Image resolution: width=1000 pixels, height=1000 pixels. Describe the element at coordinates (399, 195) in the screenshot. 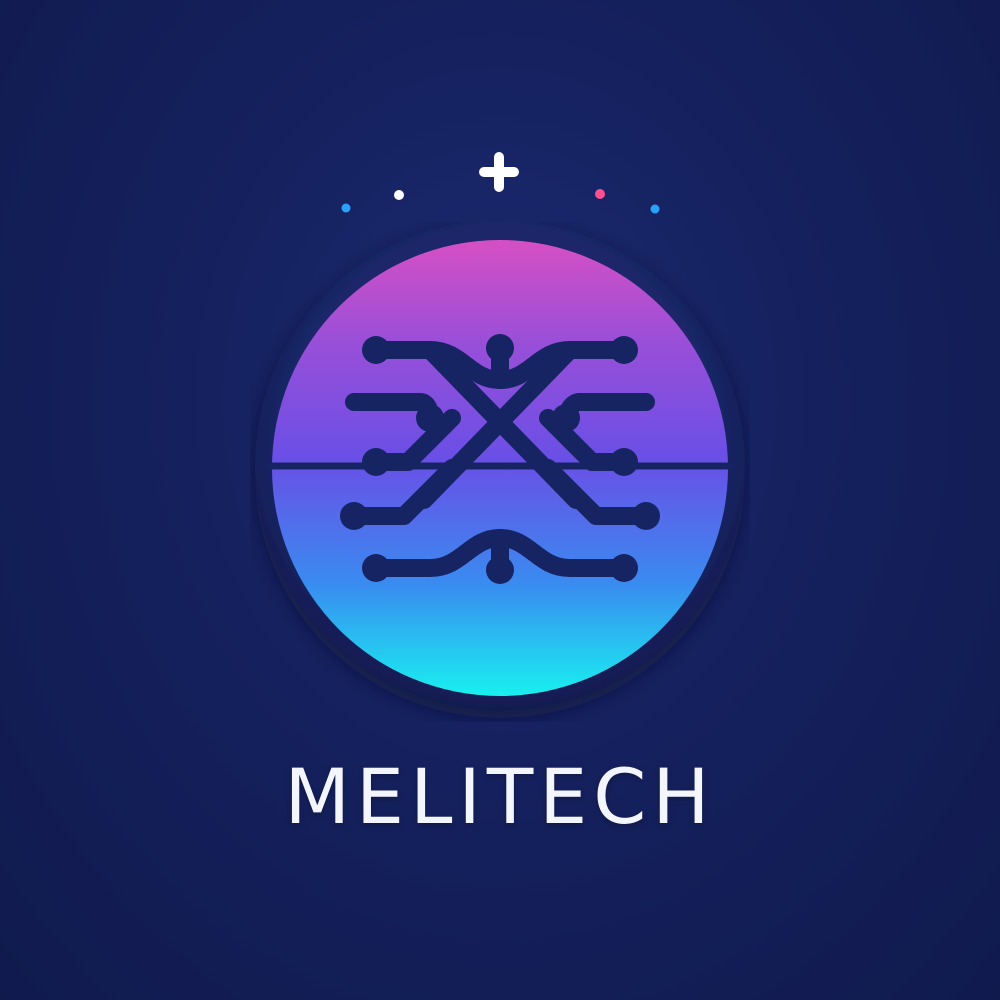

I see `dot-sparkle-white-icon` at that location.